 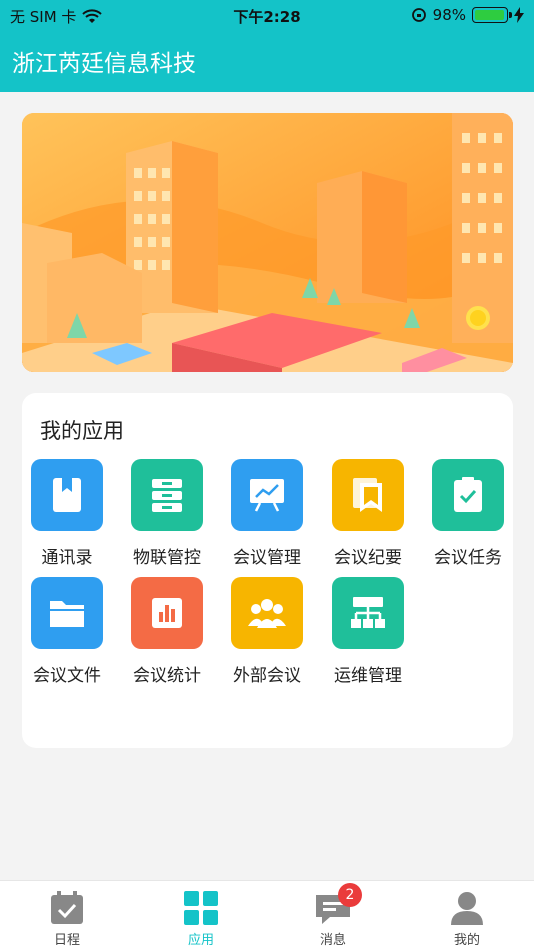 I want to click on app-meeting-management: 会议管理, so click(x=267, y=513).